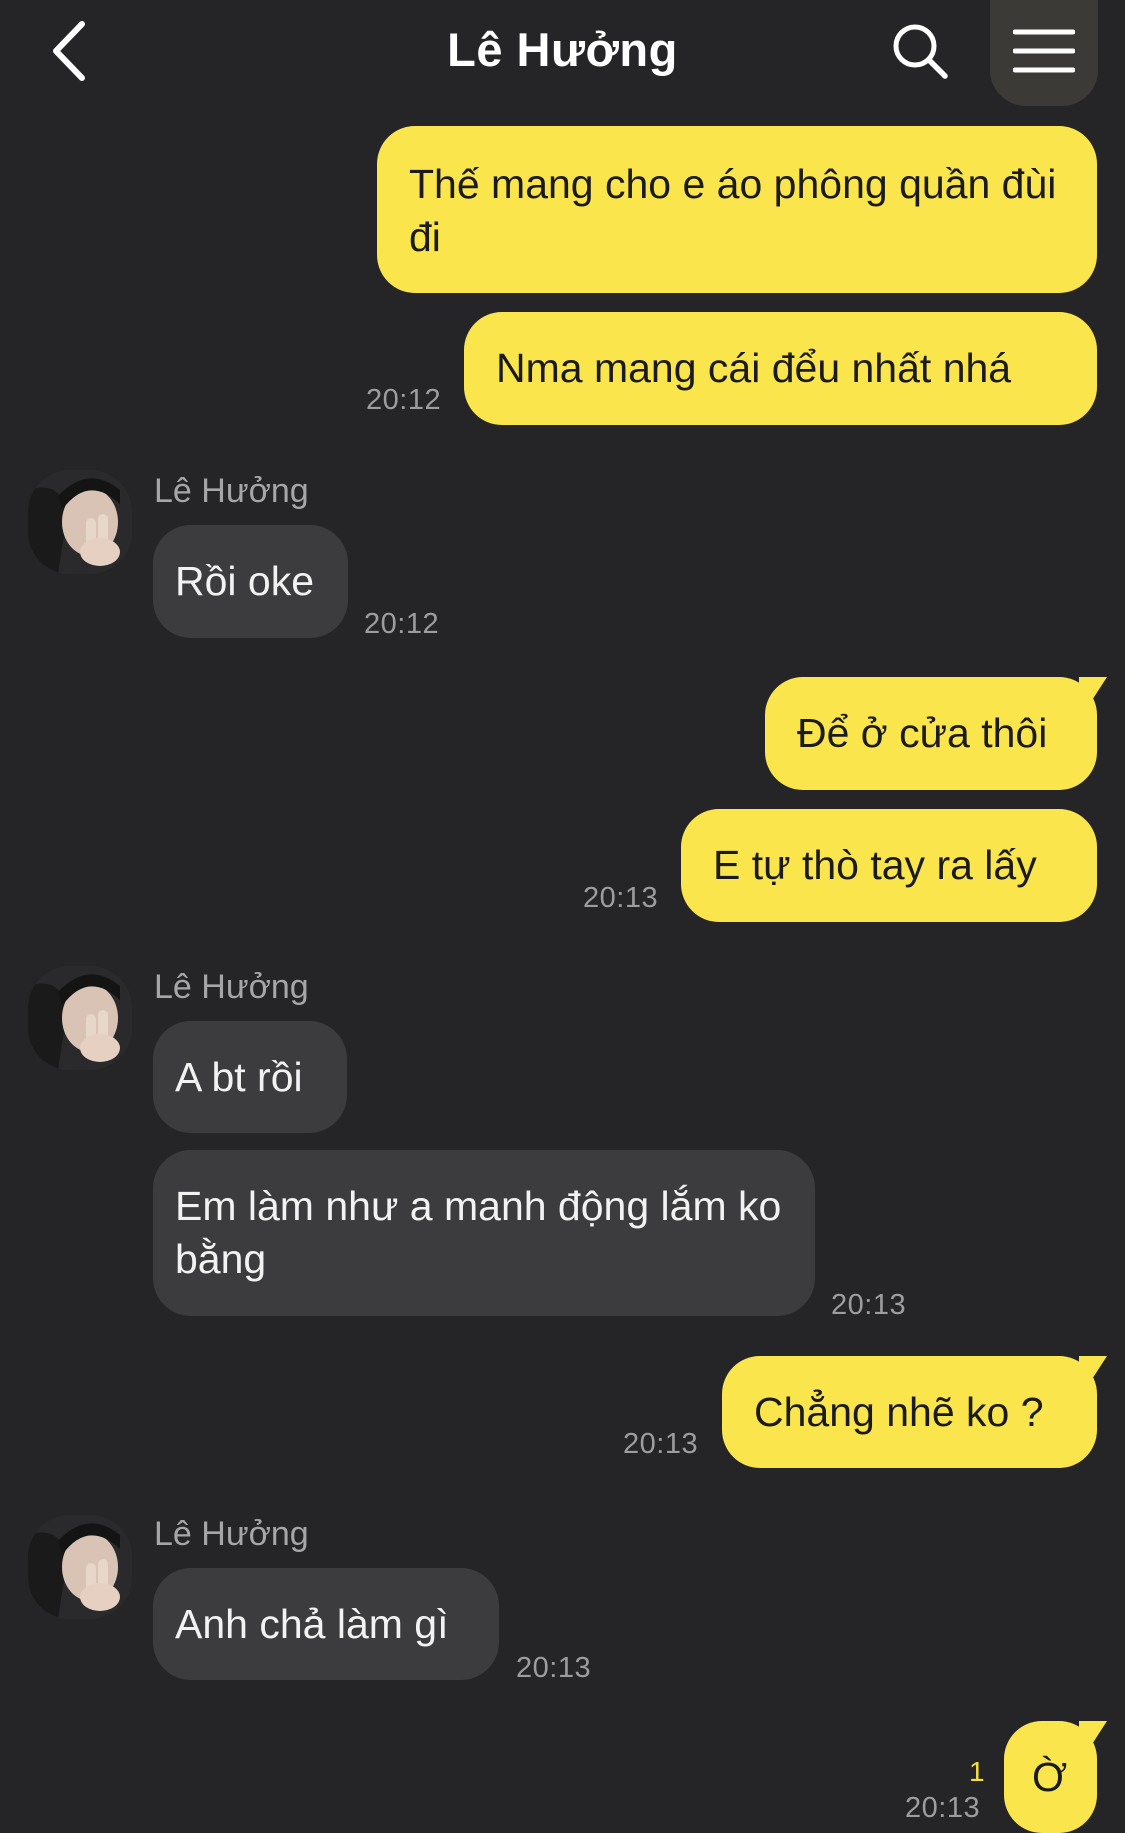 The image size is (1125, 1833). I want to click on message-text: Nma mang cái đểu nhất nhá, so click(754, 368).